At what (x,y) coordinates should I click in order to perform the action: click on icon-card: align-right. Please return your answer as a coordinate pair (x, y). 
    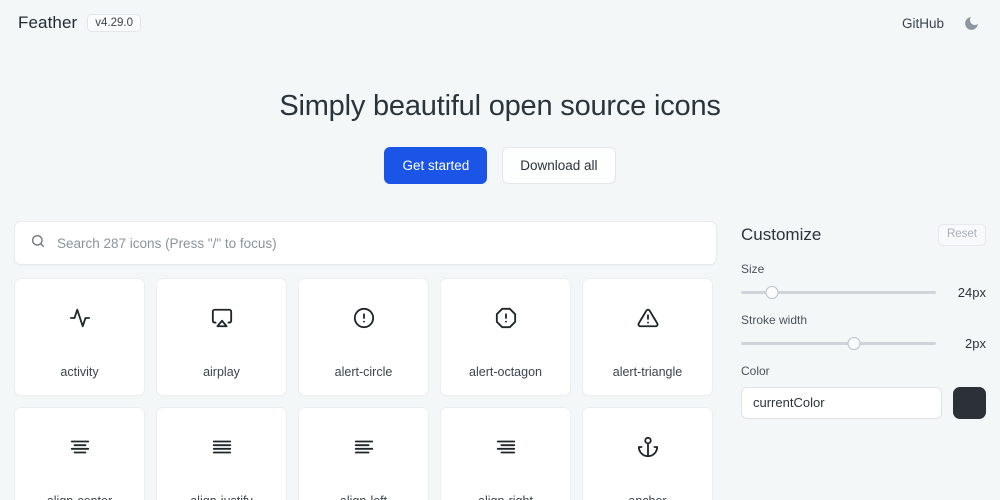
    Looking at the image, I should click on (505, 453).